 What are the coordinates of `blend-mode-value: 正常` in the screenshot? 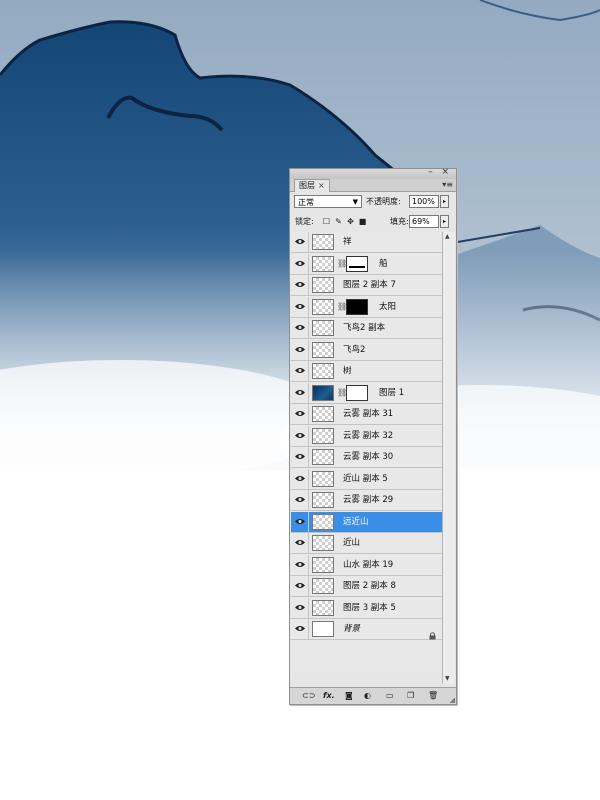 It's located at (306, 202).